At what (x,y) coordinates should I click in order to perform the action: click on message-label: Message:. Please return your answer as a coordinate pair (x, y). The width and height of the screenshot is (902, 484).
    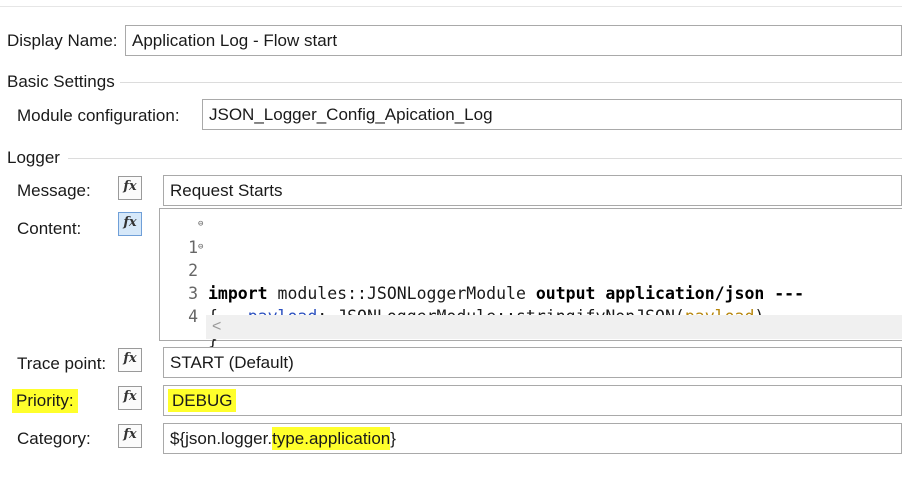
    Looking at the image, I should click on (54, 190).